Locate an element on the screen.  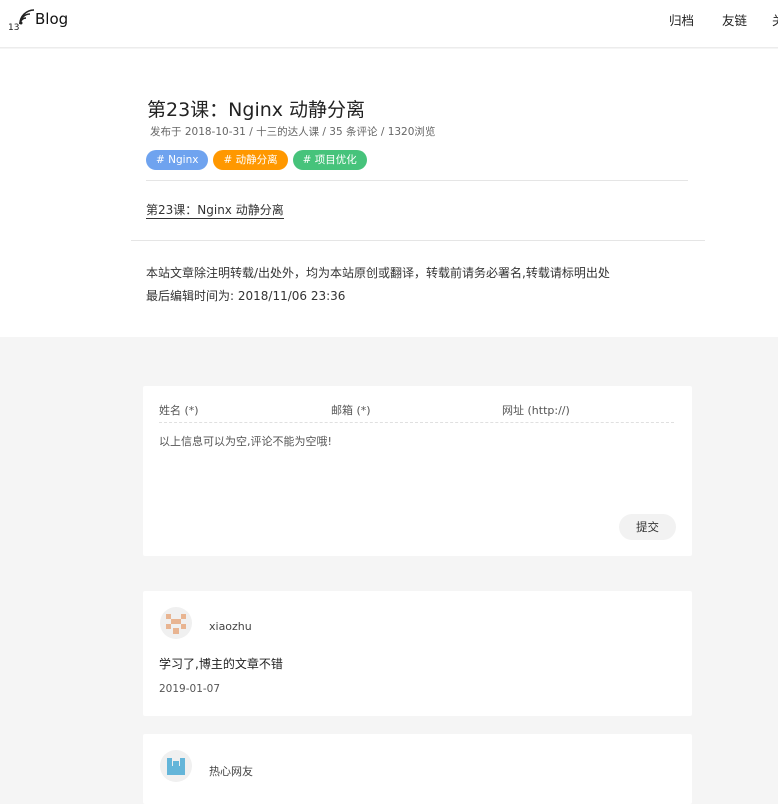
last-edit-time: 最后编辑时间为: 2018/11/06 23:36 is located at coordinates (246, 296).